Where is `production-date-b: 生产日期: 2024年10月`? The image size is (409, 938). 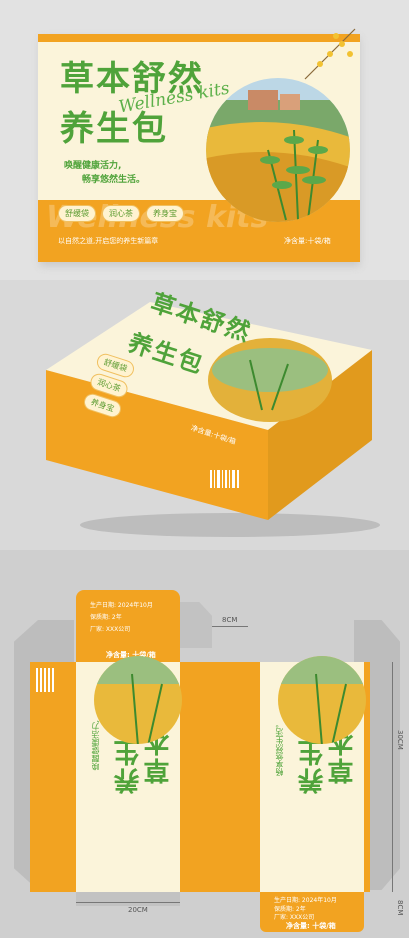 production-date-b: 生产日期: 2024年10月 is located at coordinates (305, 900).